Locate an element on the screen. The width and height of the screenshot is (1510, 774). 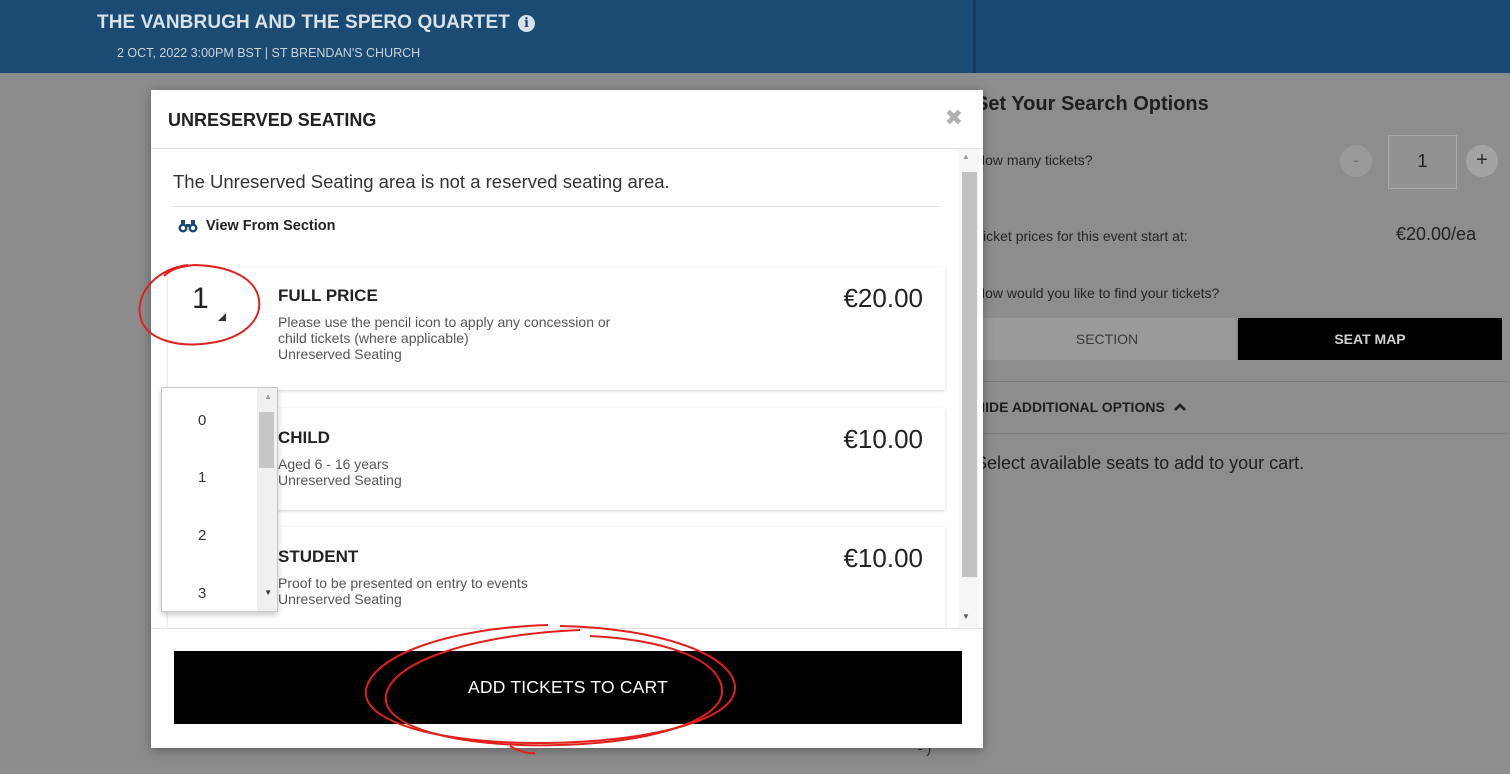
search-options-title: Set Your Search Options is located at coordinates (1092, 104).